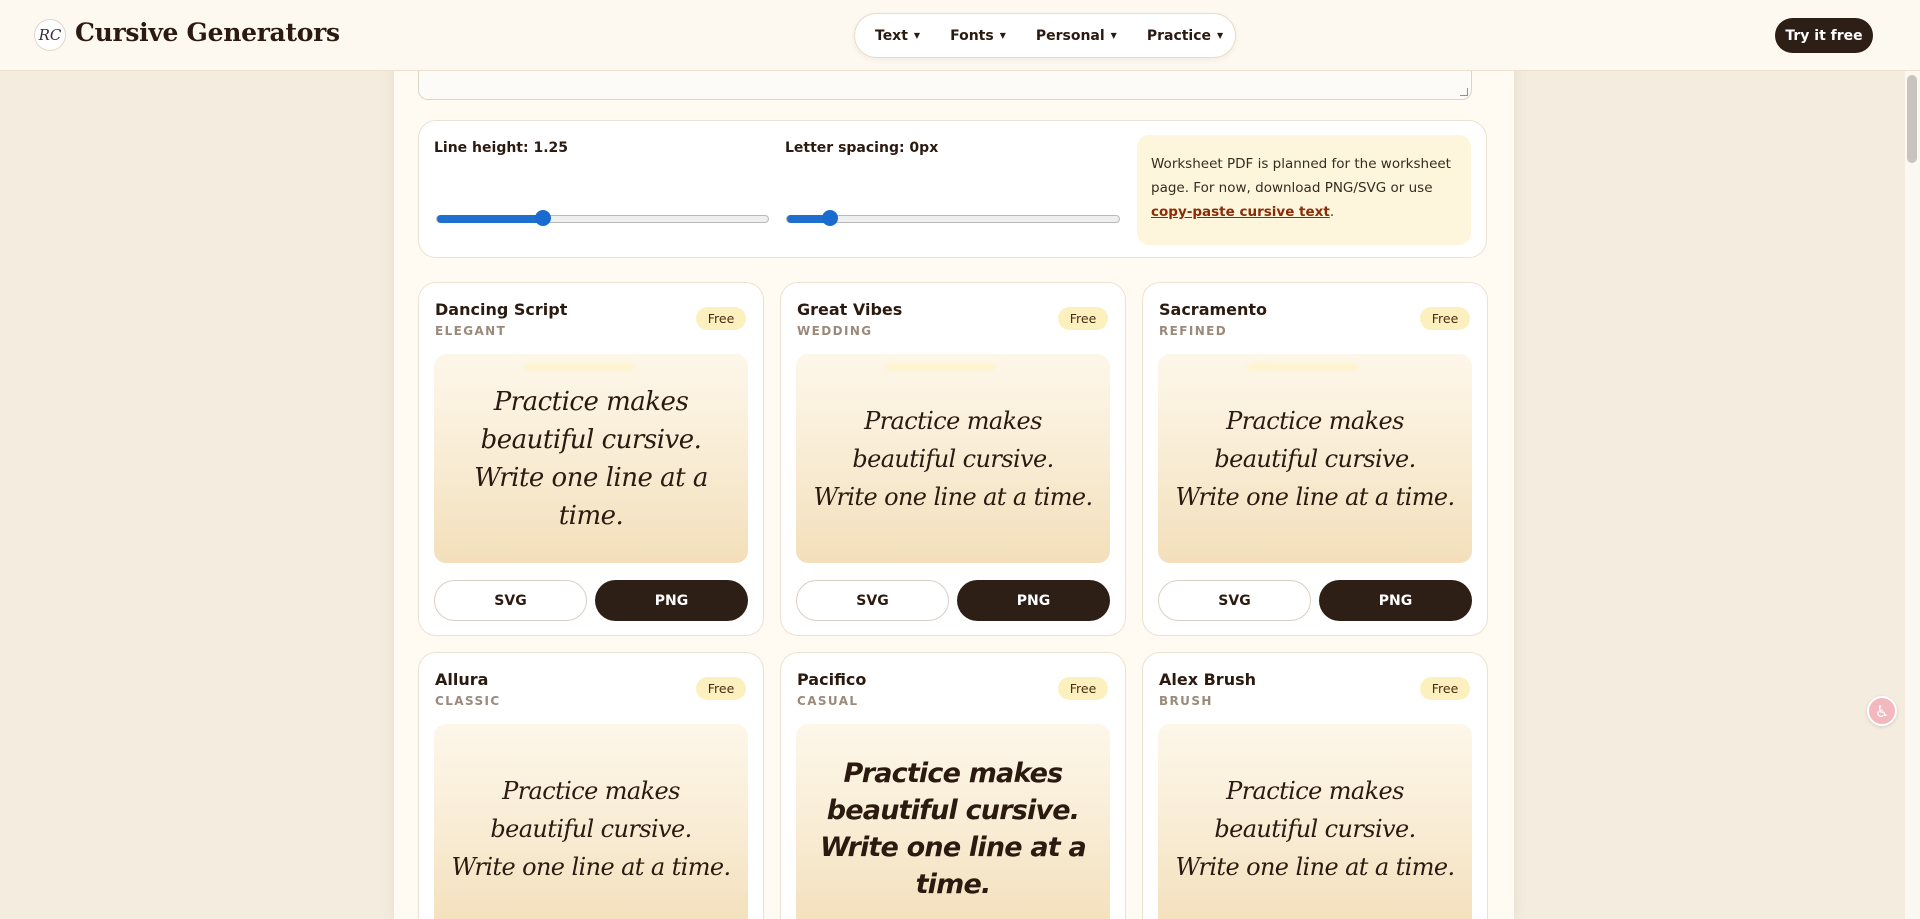  What do you see at coordinates (1824, 35) in the screenshot?
I see `try-it-free-button: Try it free` at bounding box center [1824, 35].